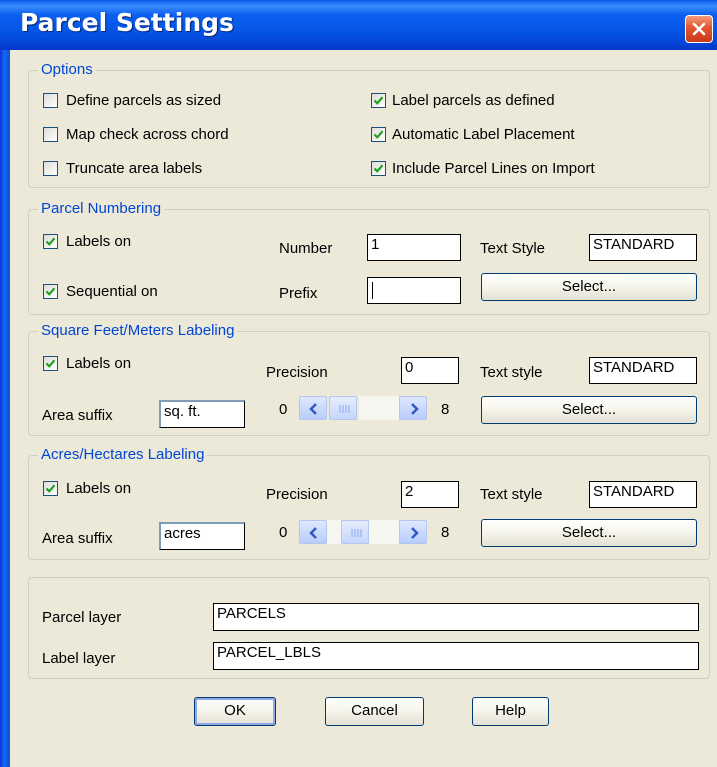 This screenshot has height=767, width=717. Describe the element at coordinates (473, 100) in the screenshot. I see `label-parcels-label: Label parcels as defined` at that location.